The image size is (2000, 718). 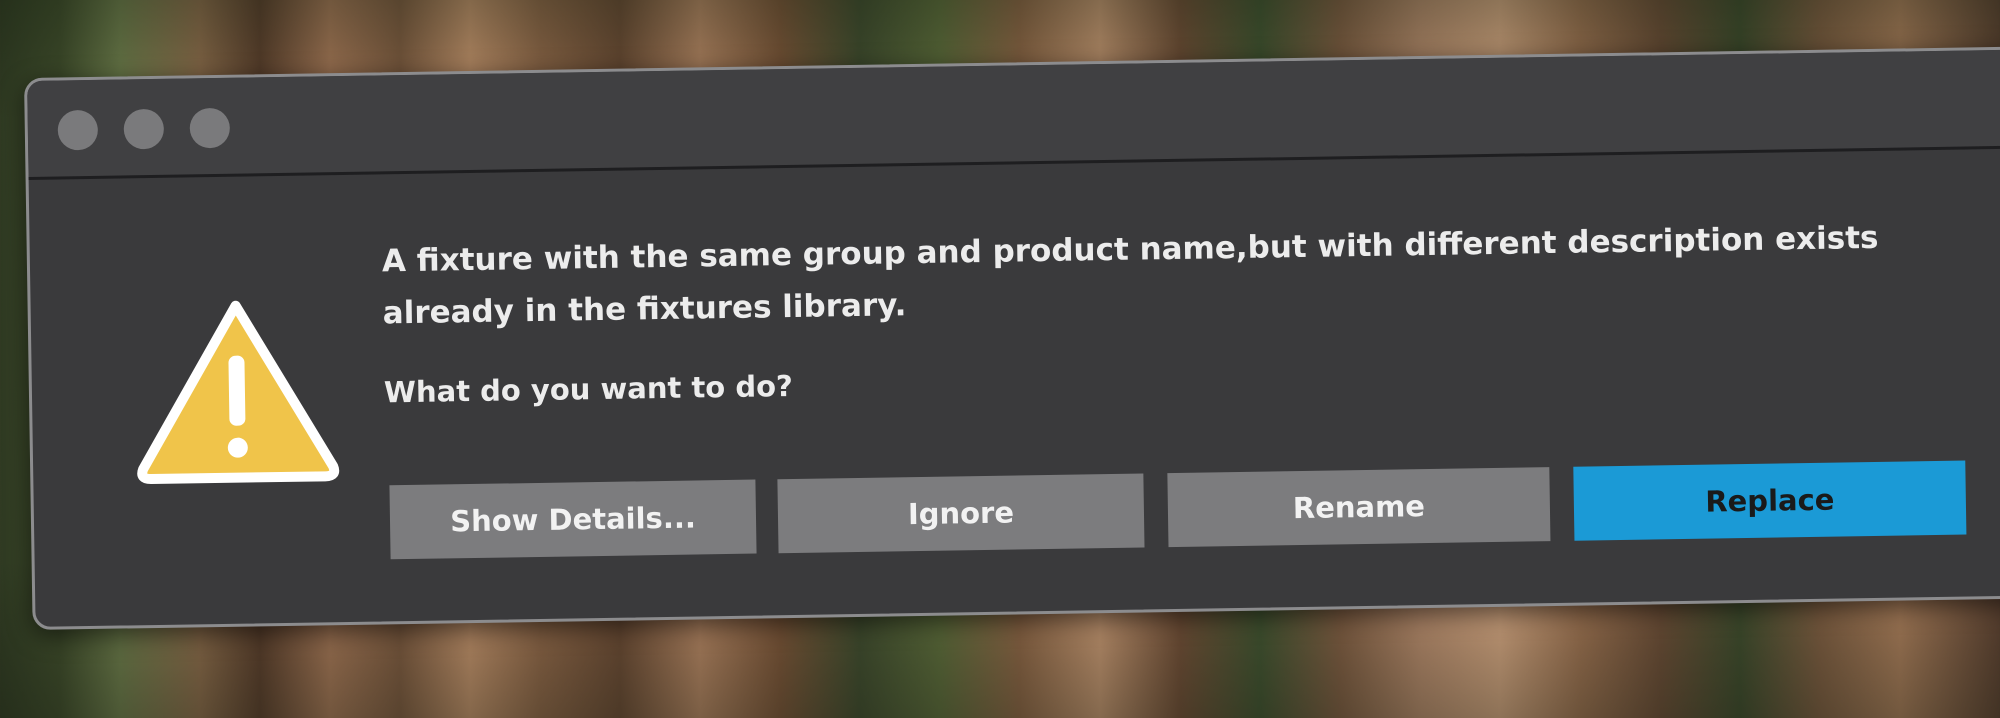 What do you see at coordinates (1359, 507) in the screenshot?
I see `rename-button: Rename` at bounding box center [1359, 507].